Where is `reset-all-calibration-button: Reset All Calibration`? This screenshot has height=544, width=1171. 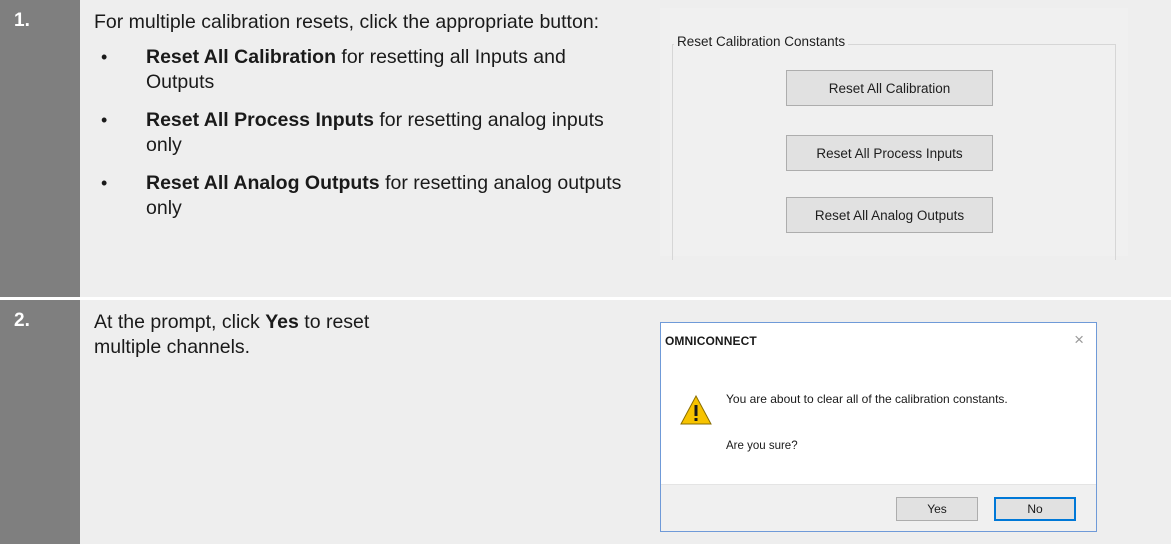
reset-all-calibration-button: Reset All Calibration is located at coordinates (889, 88).